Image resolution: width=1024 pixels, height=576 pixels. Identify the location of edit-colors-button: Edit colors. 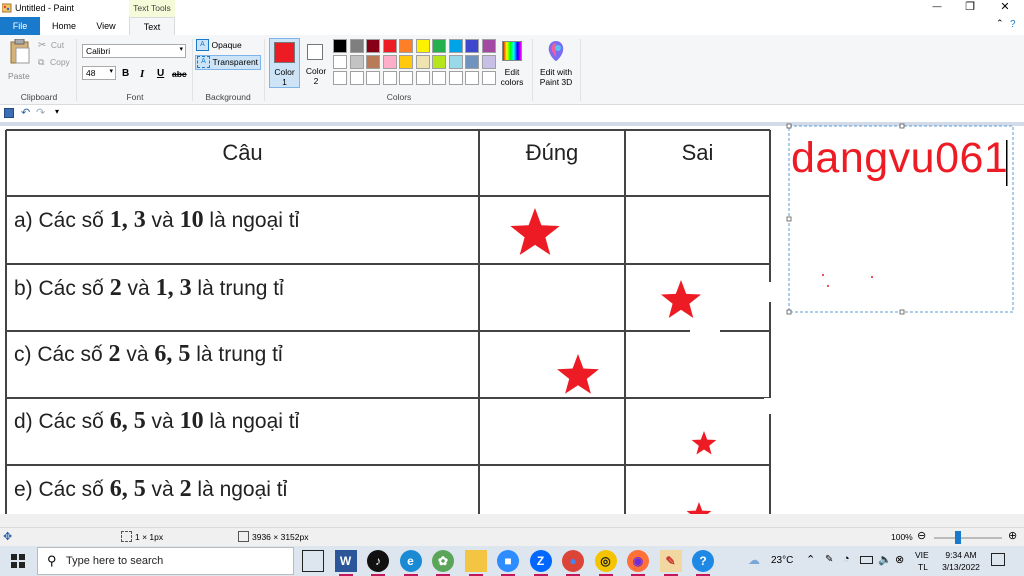
(512, 64).